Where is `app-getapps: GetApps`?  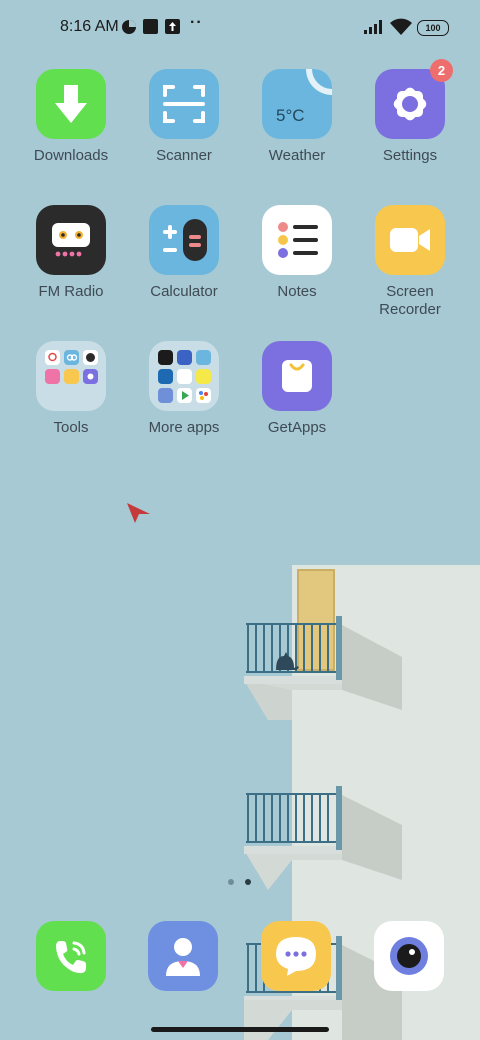
app-getapps: GetApps is located at coordinates (297, 389).